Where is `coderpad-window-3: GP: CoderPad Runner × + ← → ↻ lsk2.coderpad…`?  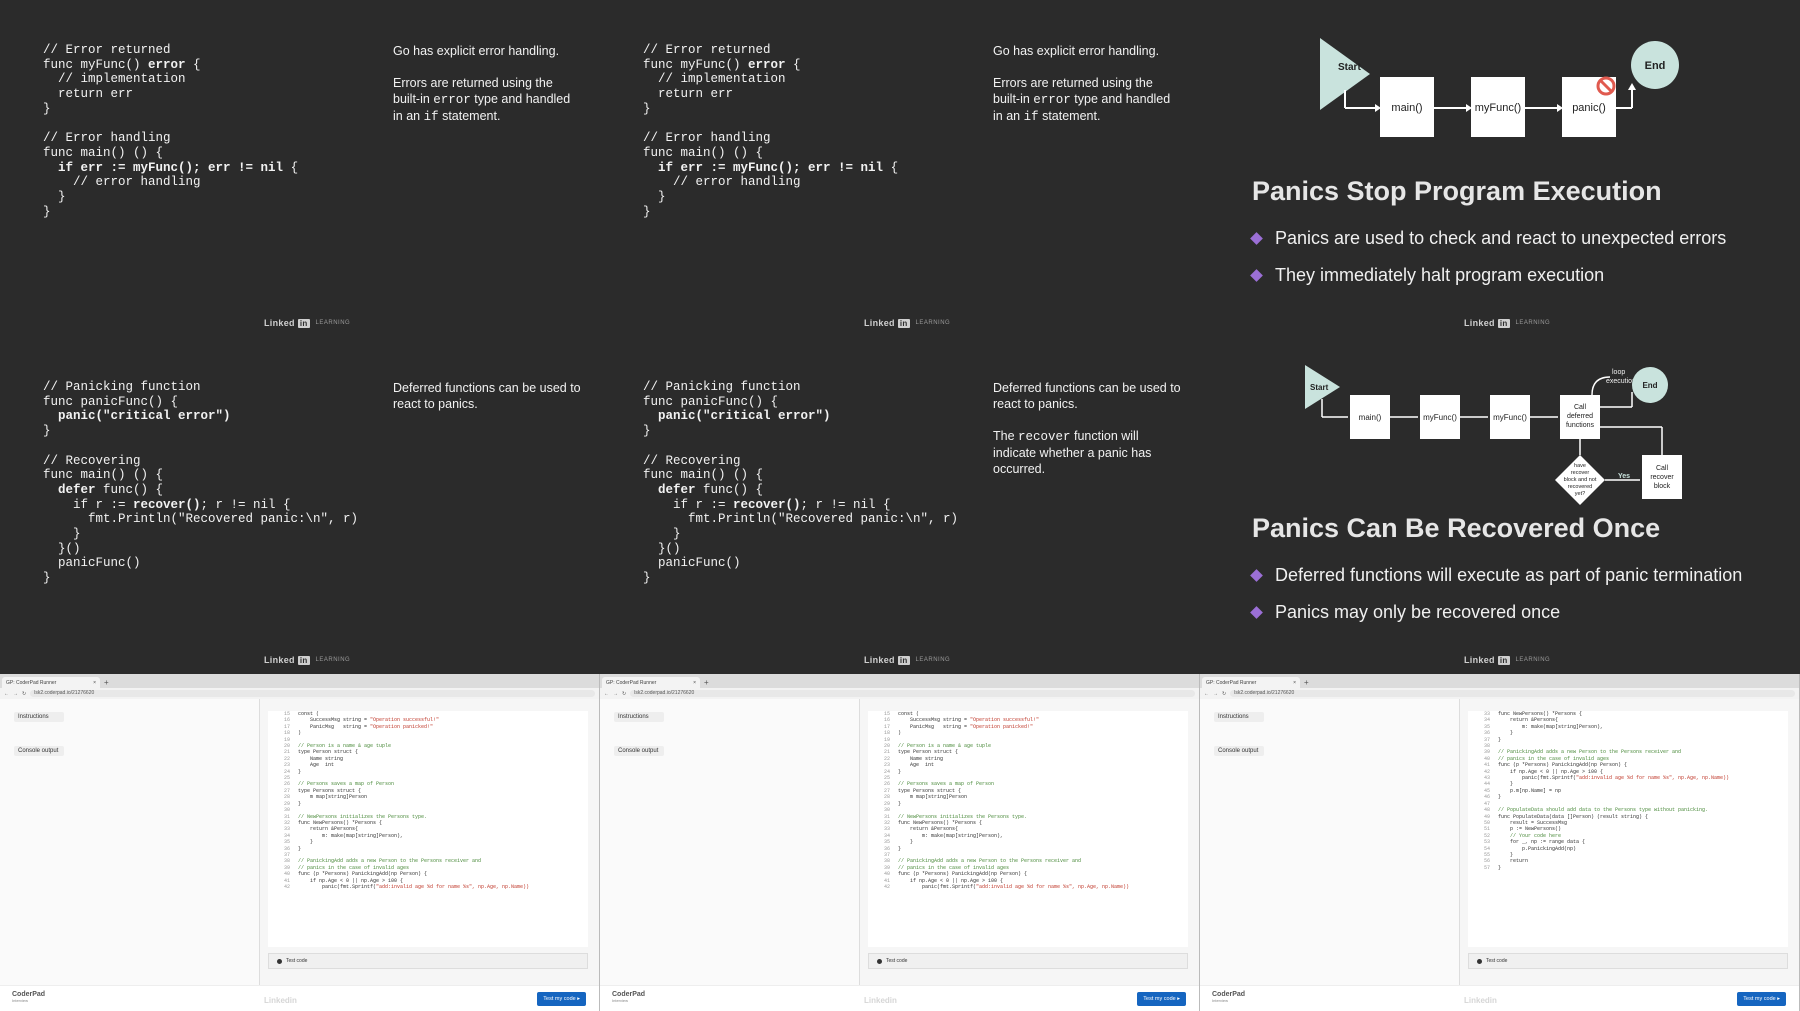
coderpad-window-3: GP: CoderPad Runner × + ← → ↻ lsk2.coderpad… is located at coordinates (1500, 842).